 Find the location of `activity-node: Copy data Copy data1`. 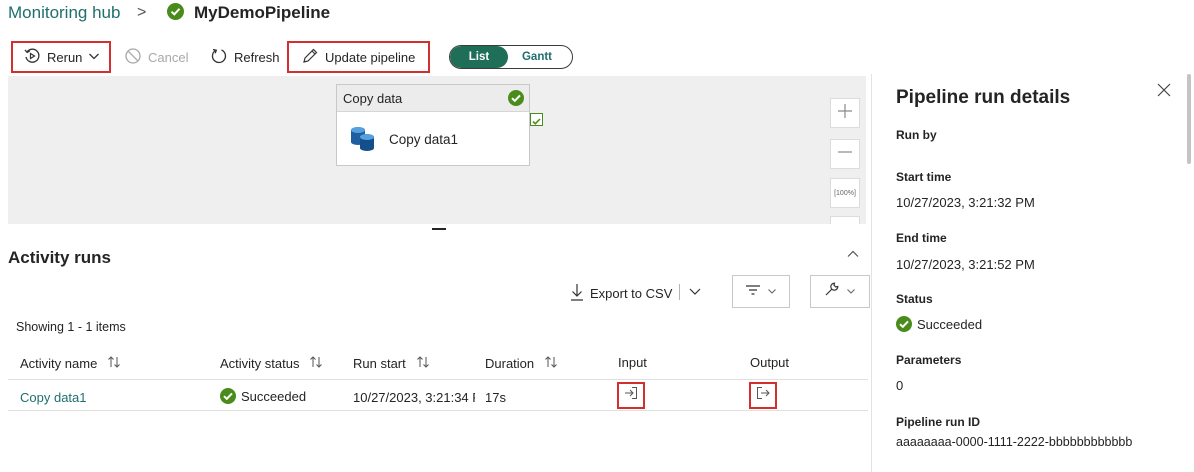

activity-node: Copy data Copy data1 is located at coordinates (433, 125).